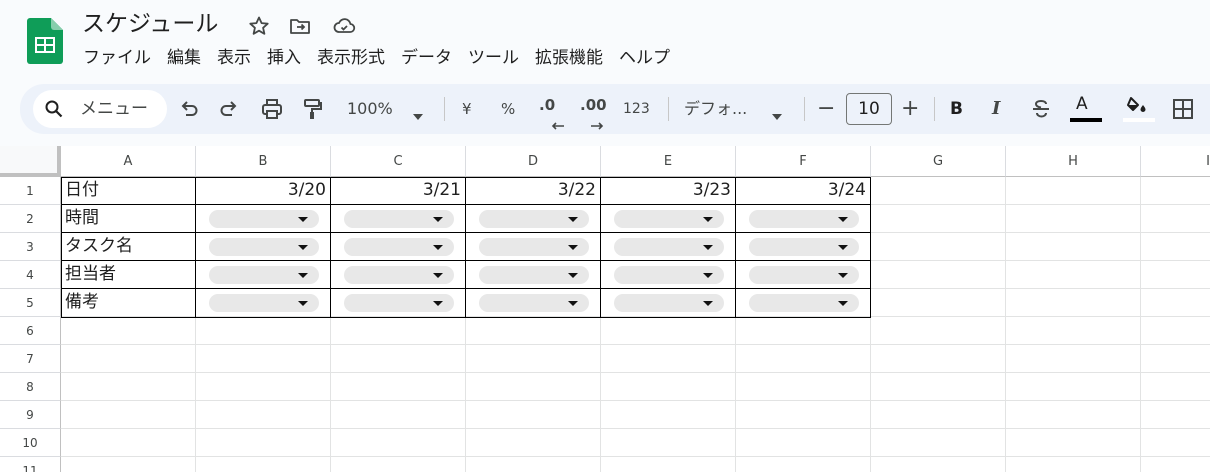  I want to click on cell-i2, so click(1175, 219).